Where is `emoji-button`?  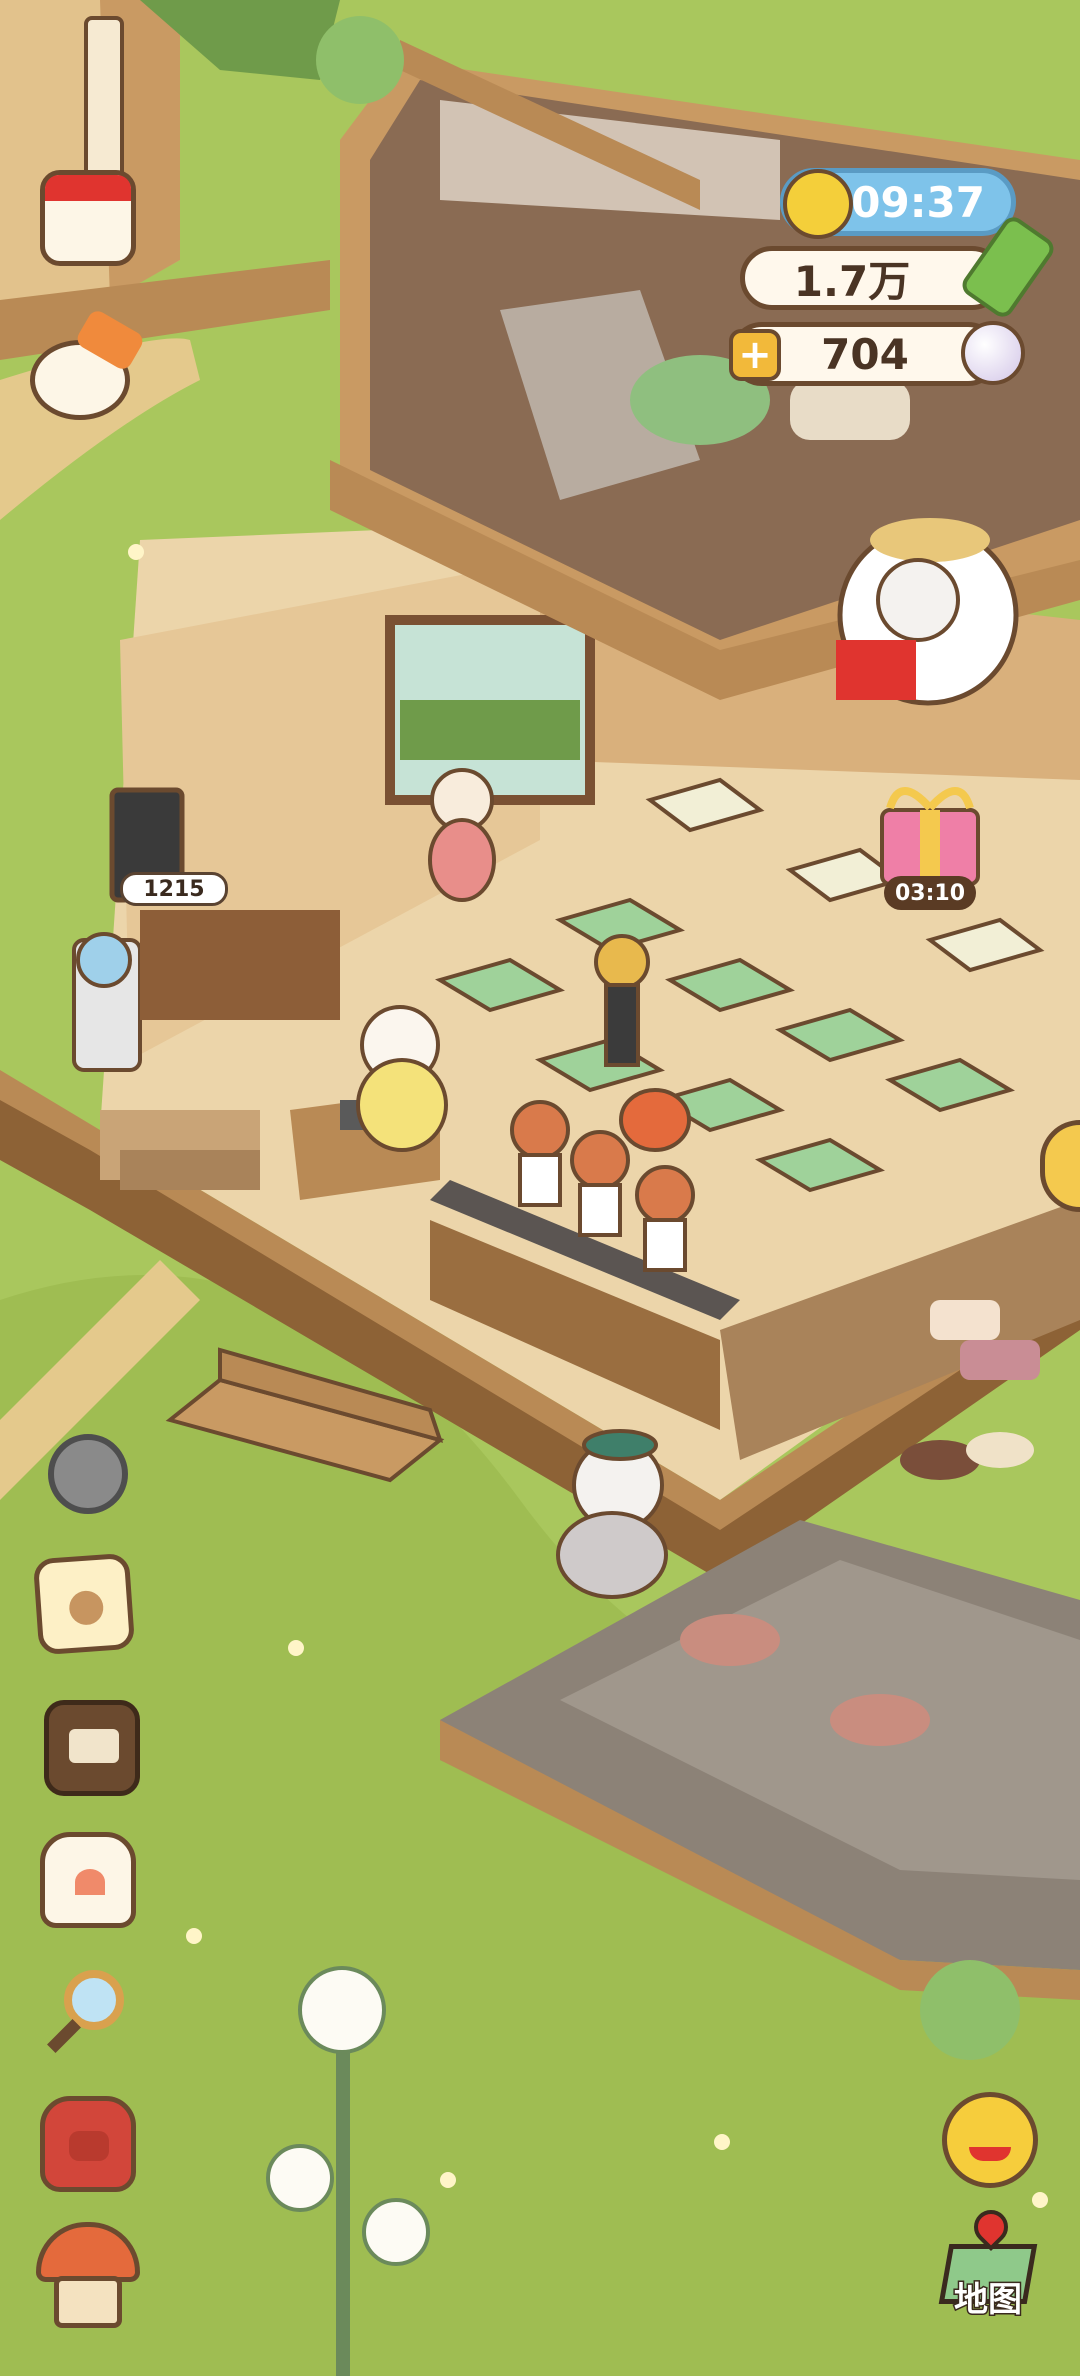 emoji-button is located at coordinates (990, 2140).